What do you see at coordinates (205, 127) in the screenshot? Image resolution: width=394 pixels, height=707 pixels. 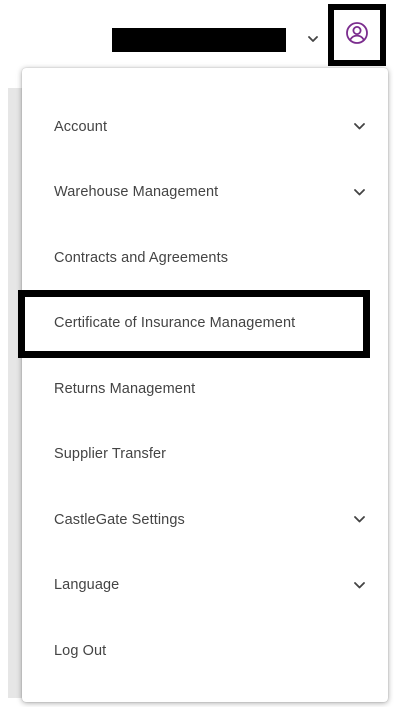 I see `menu-item-account: Account` at bounding box center [205, 127].